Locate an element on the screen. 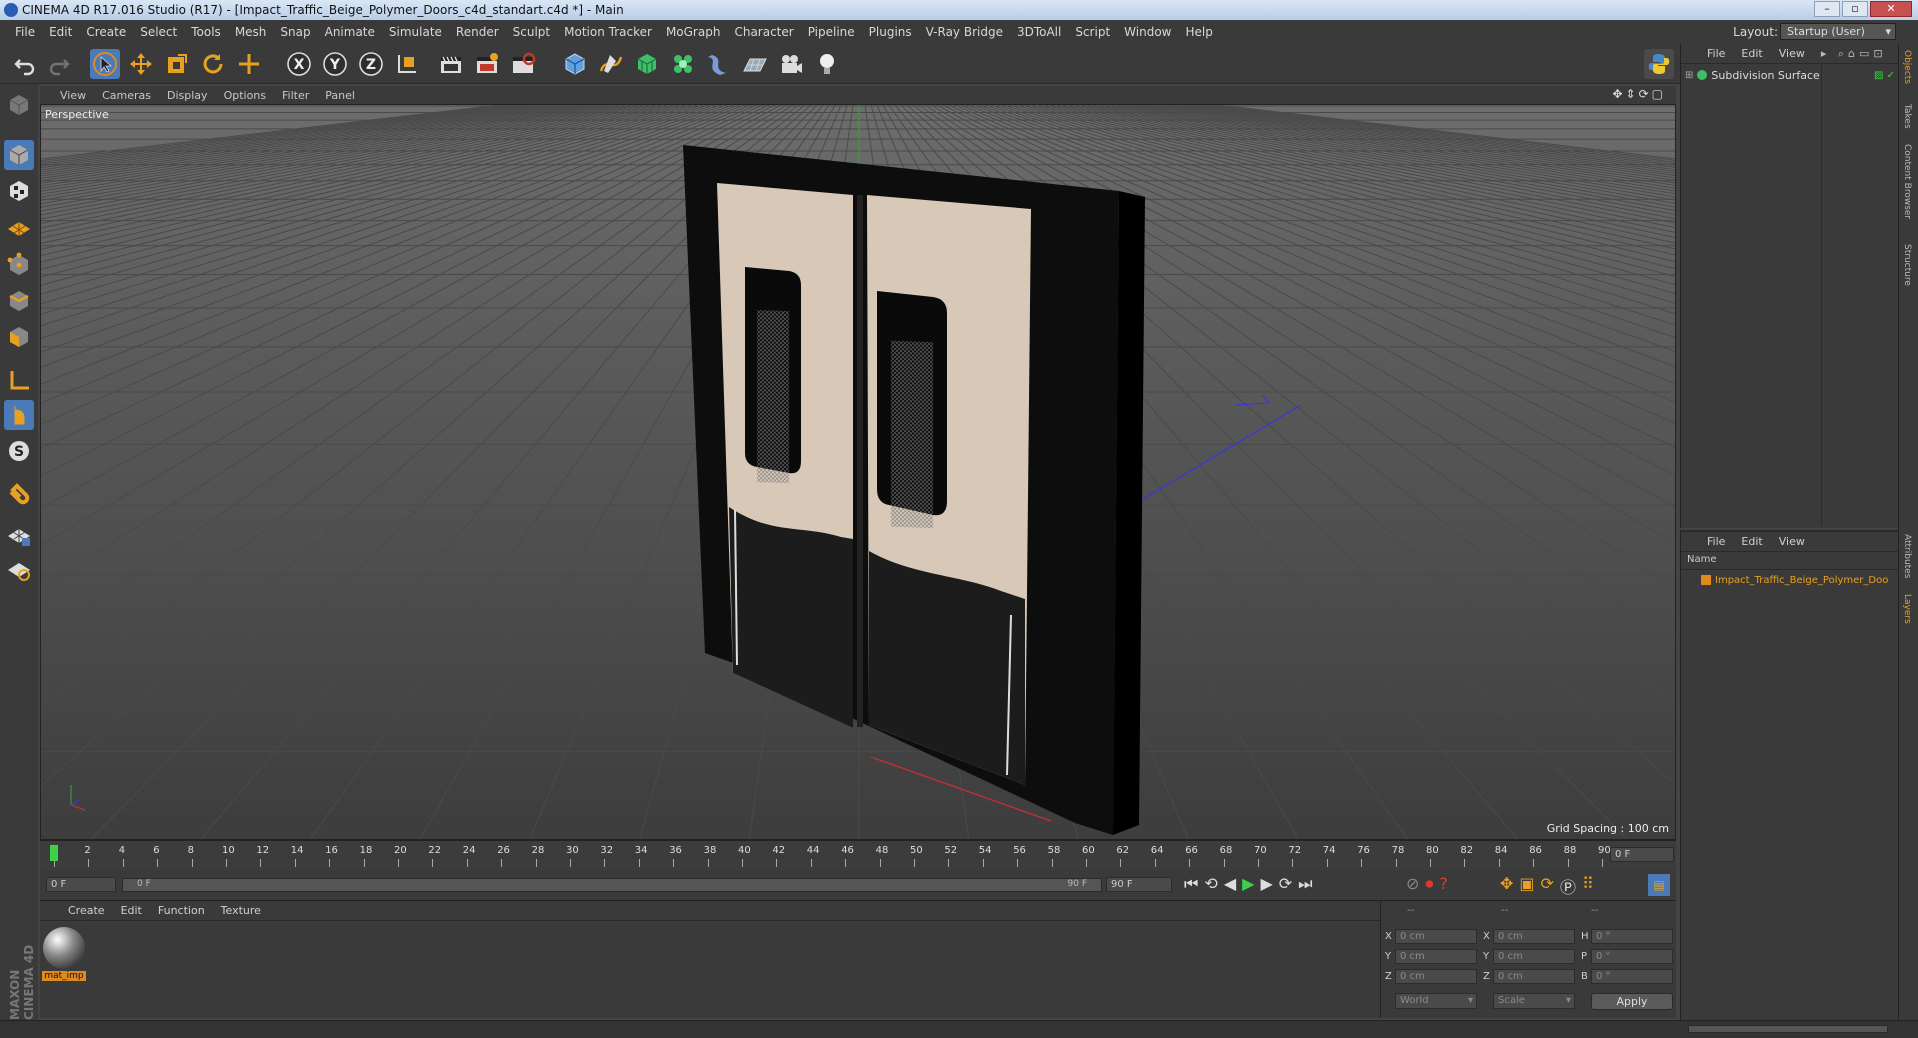 This screenshot has width=1918, height=1038. size-y-field: 0 cm is located at coordinates (1534, 956).